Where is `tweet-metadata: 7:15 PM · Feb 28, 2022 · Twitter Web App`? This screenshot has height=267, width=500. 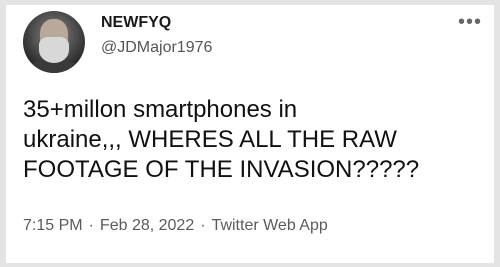 tweet-metadata: 7:15 PM · Feb 28, 2022 · Twitter Web App is located at coordinates (175, 226).